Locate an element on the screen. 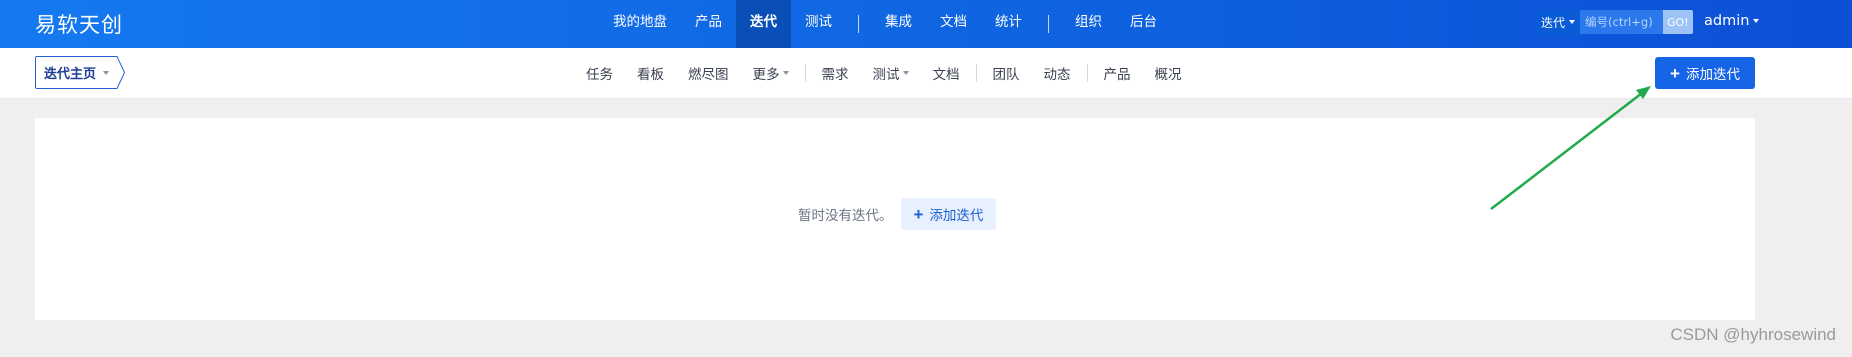  sub-nav-label: 燃尽图 is located at coordinates (708, 75).